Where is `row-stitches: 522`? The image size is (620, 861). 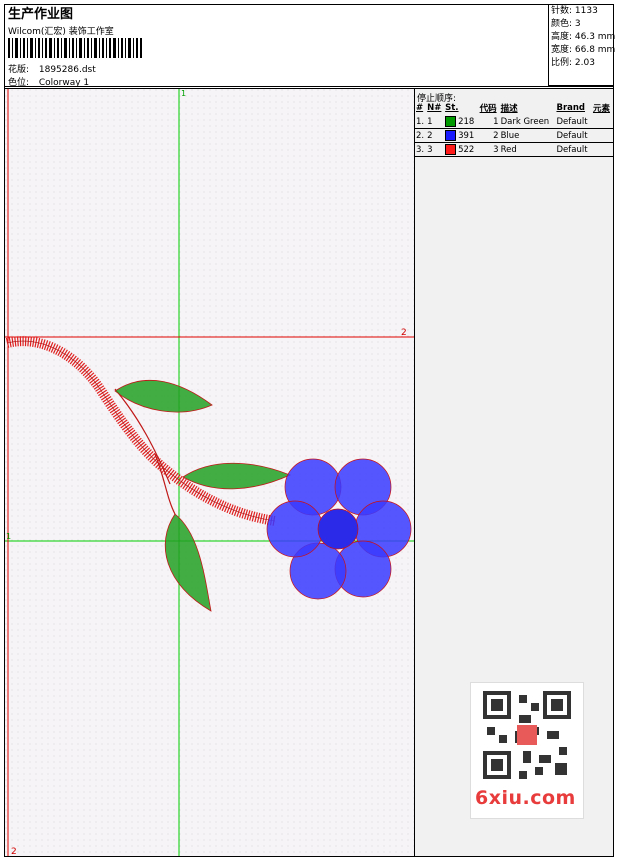
row-stitches: 522 is located at coordinates (461, 149).